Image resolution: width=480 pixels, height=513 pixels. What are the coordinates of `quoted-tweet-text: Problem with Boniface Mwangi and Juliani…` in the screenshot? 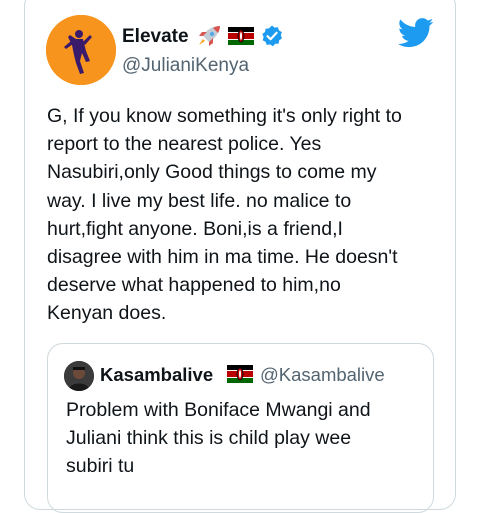 It's located at (218, 438).